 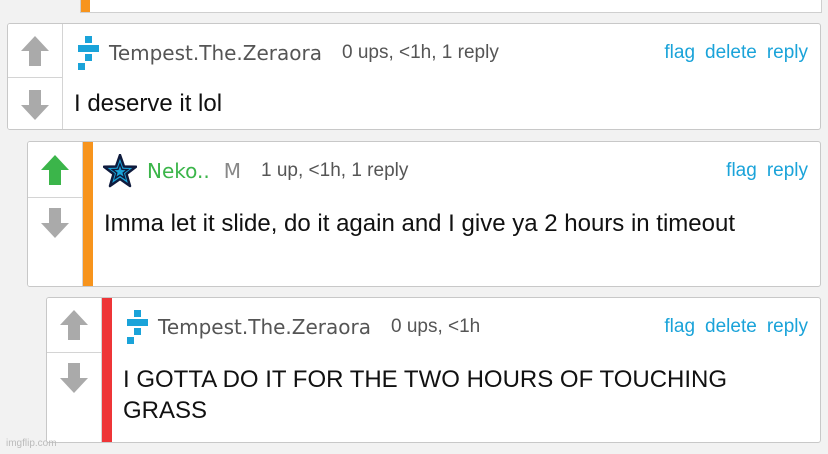 What do you see at coordinates (232, 171) in the screenshot?
I see `mod-badge: M` at bounding box center [232, 171].